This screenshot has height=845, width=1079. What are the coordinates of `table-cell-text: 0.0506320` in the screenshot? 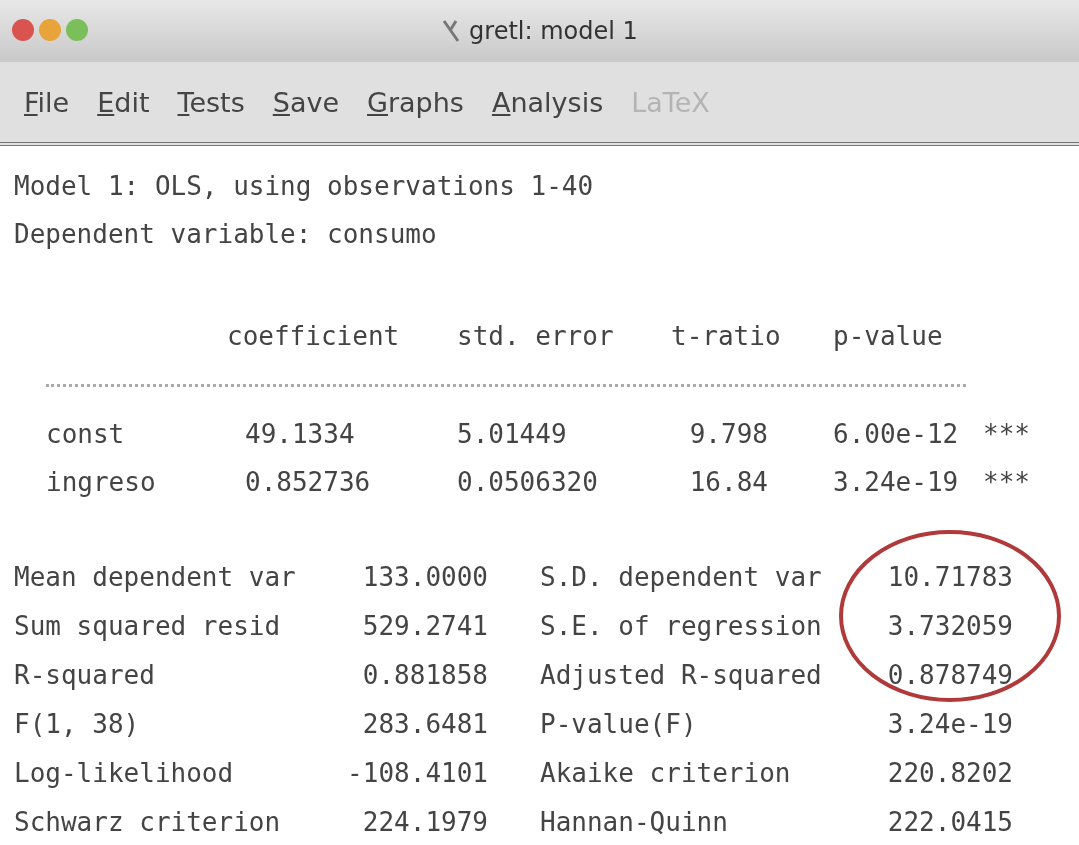 It's located at (528, 482).